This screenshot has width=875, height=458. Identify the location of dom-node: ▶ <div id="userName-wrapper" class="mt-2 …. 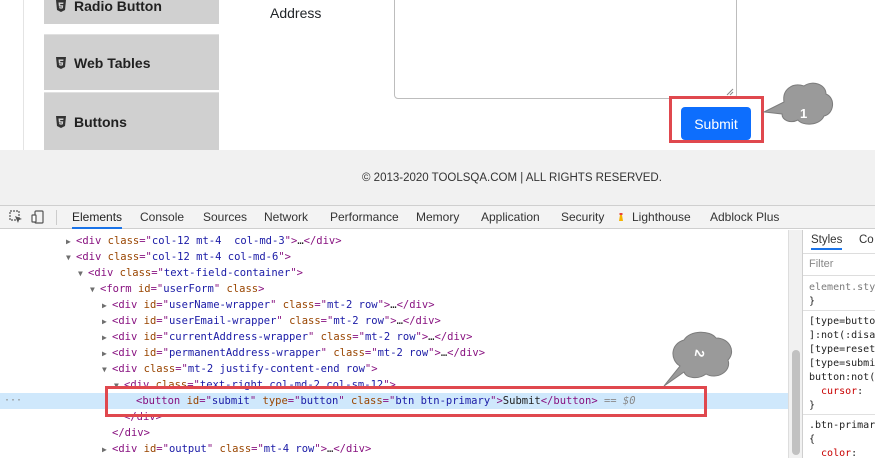
(394, 305).